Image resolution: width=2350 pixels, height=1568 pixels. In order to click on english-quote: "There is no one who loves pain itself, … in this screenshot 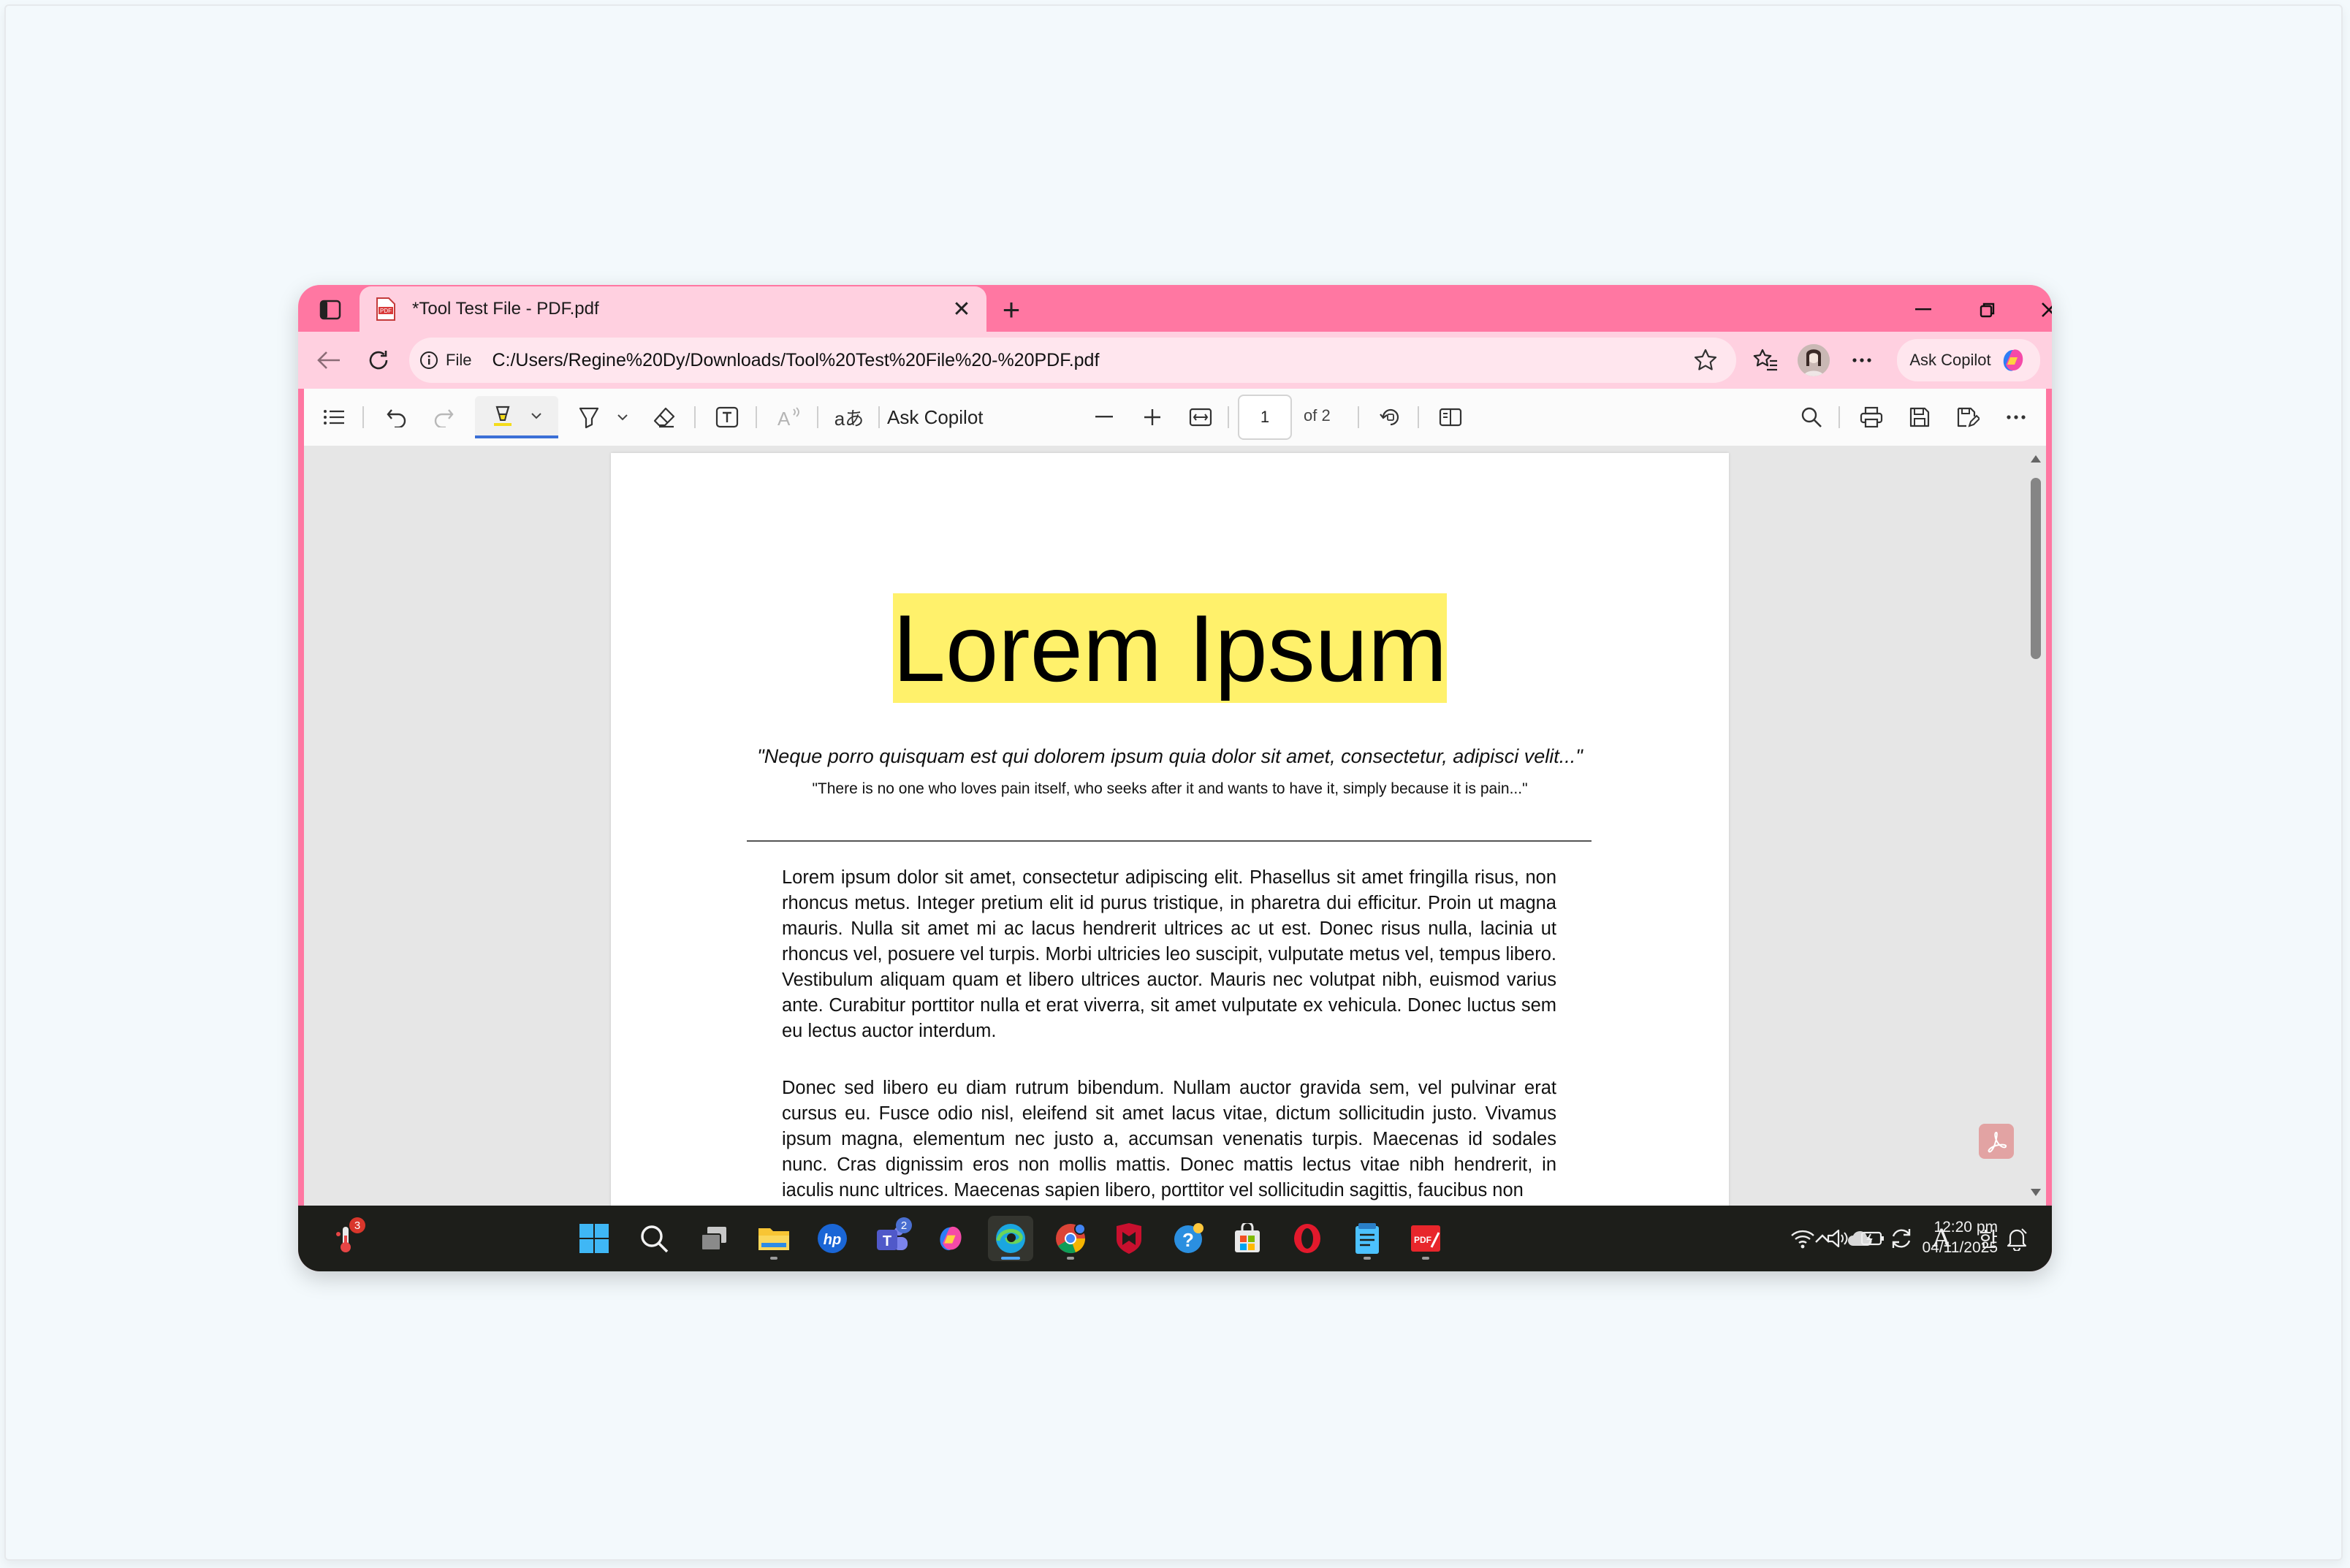, I will do `click(1170, 789)`.